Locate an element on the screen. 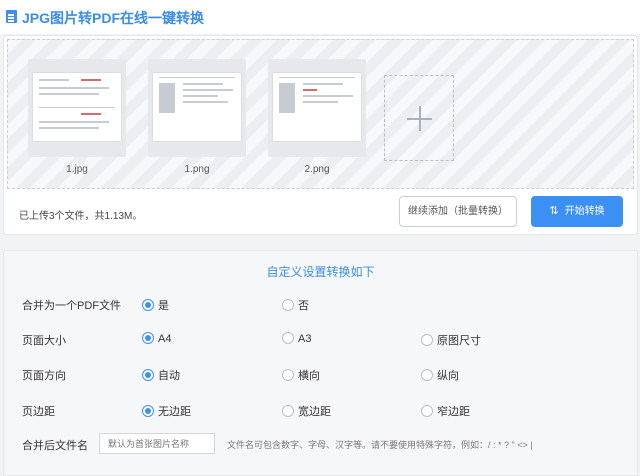  merge-option-no: 否 is located at coordinates (295, 305).